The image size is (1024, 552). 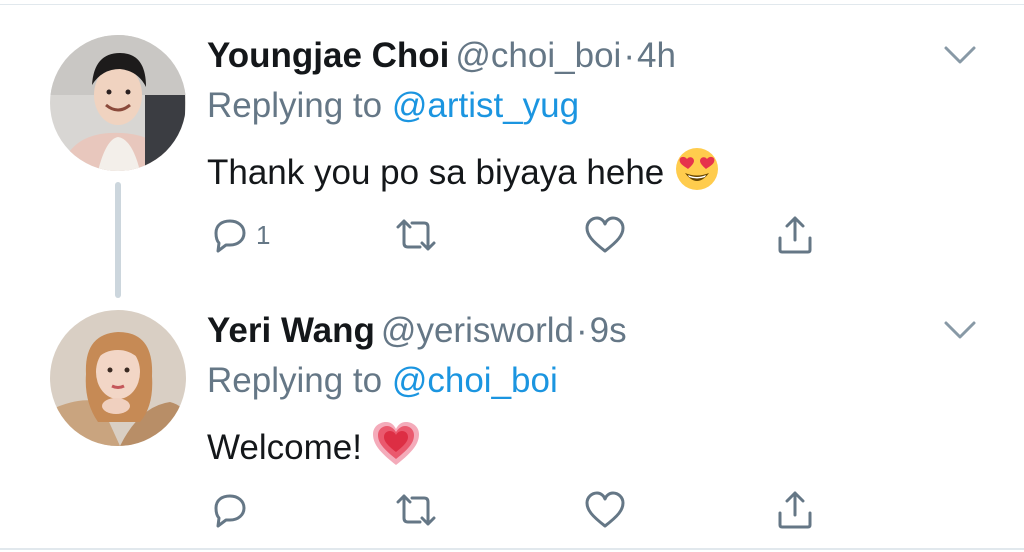 What do you see at coordinates (656, 55) in the screenshot?
I see `timestamp: 4h` at bounding box center [656, 55].